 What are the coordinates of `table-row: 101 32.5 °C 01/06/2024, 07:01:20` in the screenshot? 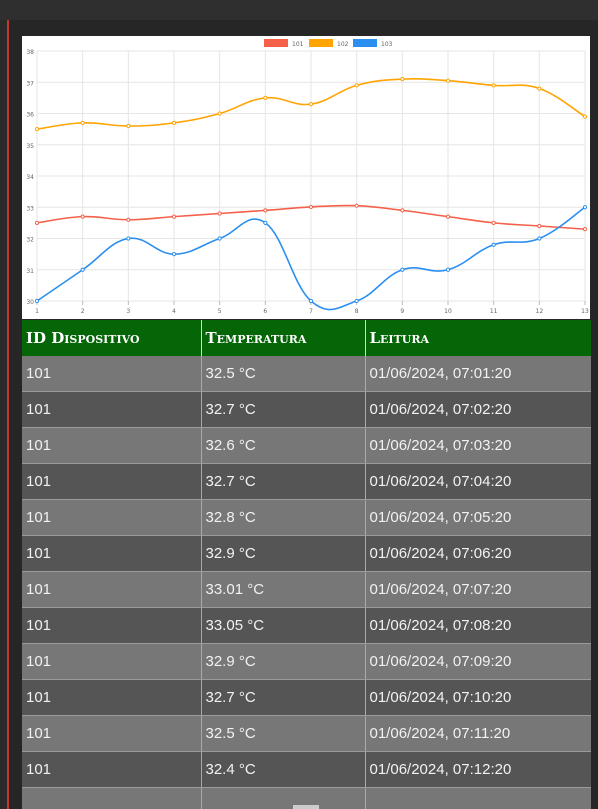 It's located at (306, 374).